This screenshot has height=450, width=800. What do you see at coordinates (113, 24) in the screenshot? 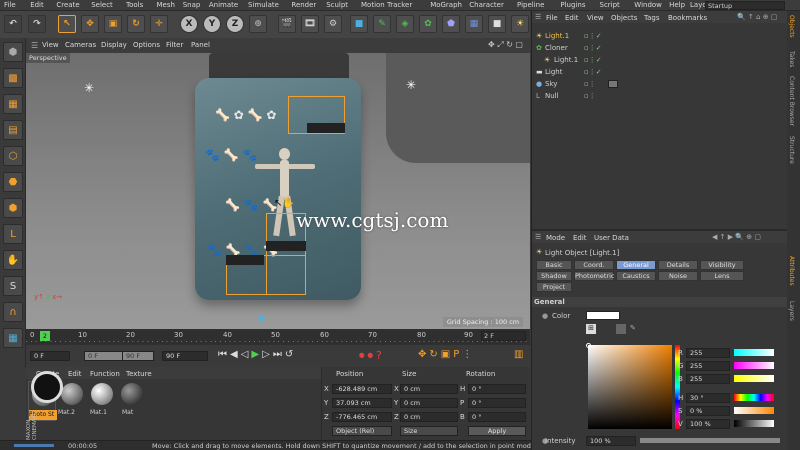
I see `scale-icon: ▣` at bounding box center [113, 24].